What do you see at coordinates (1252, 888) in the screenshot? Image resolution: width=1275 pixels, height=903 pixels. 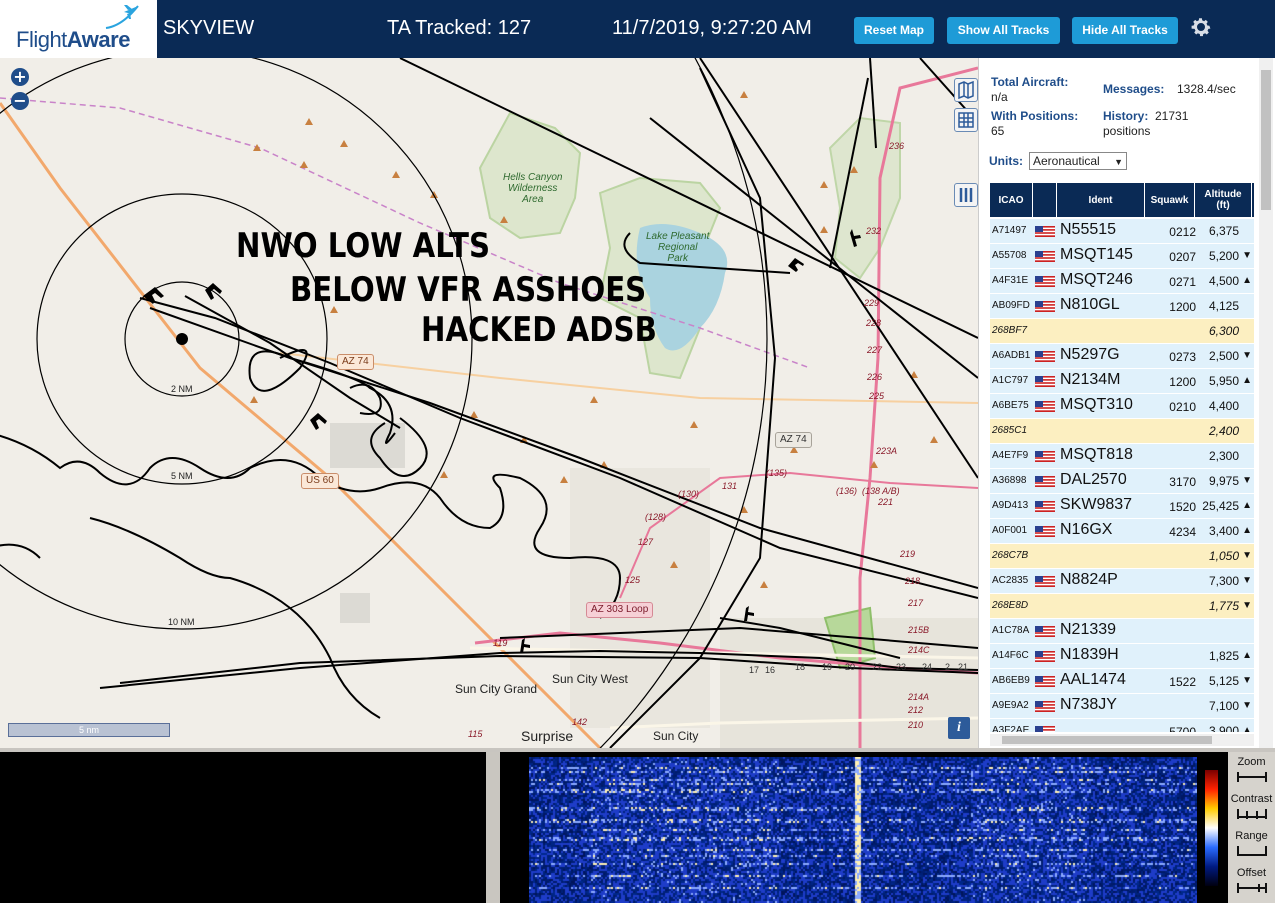 I see `offset-slider` at bounding box center [1252, 888].